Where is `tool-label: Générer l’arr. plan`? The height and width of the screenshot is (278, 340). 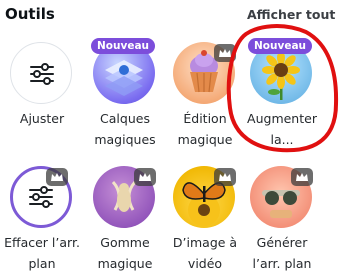 tool-label: Générer l’arr. plan is located at coordinates (282, 253).